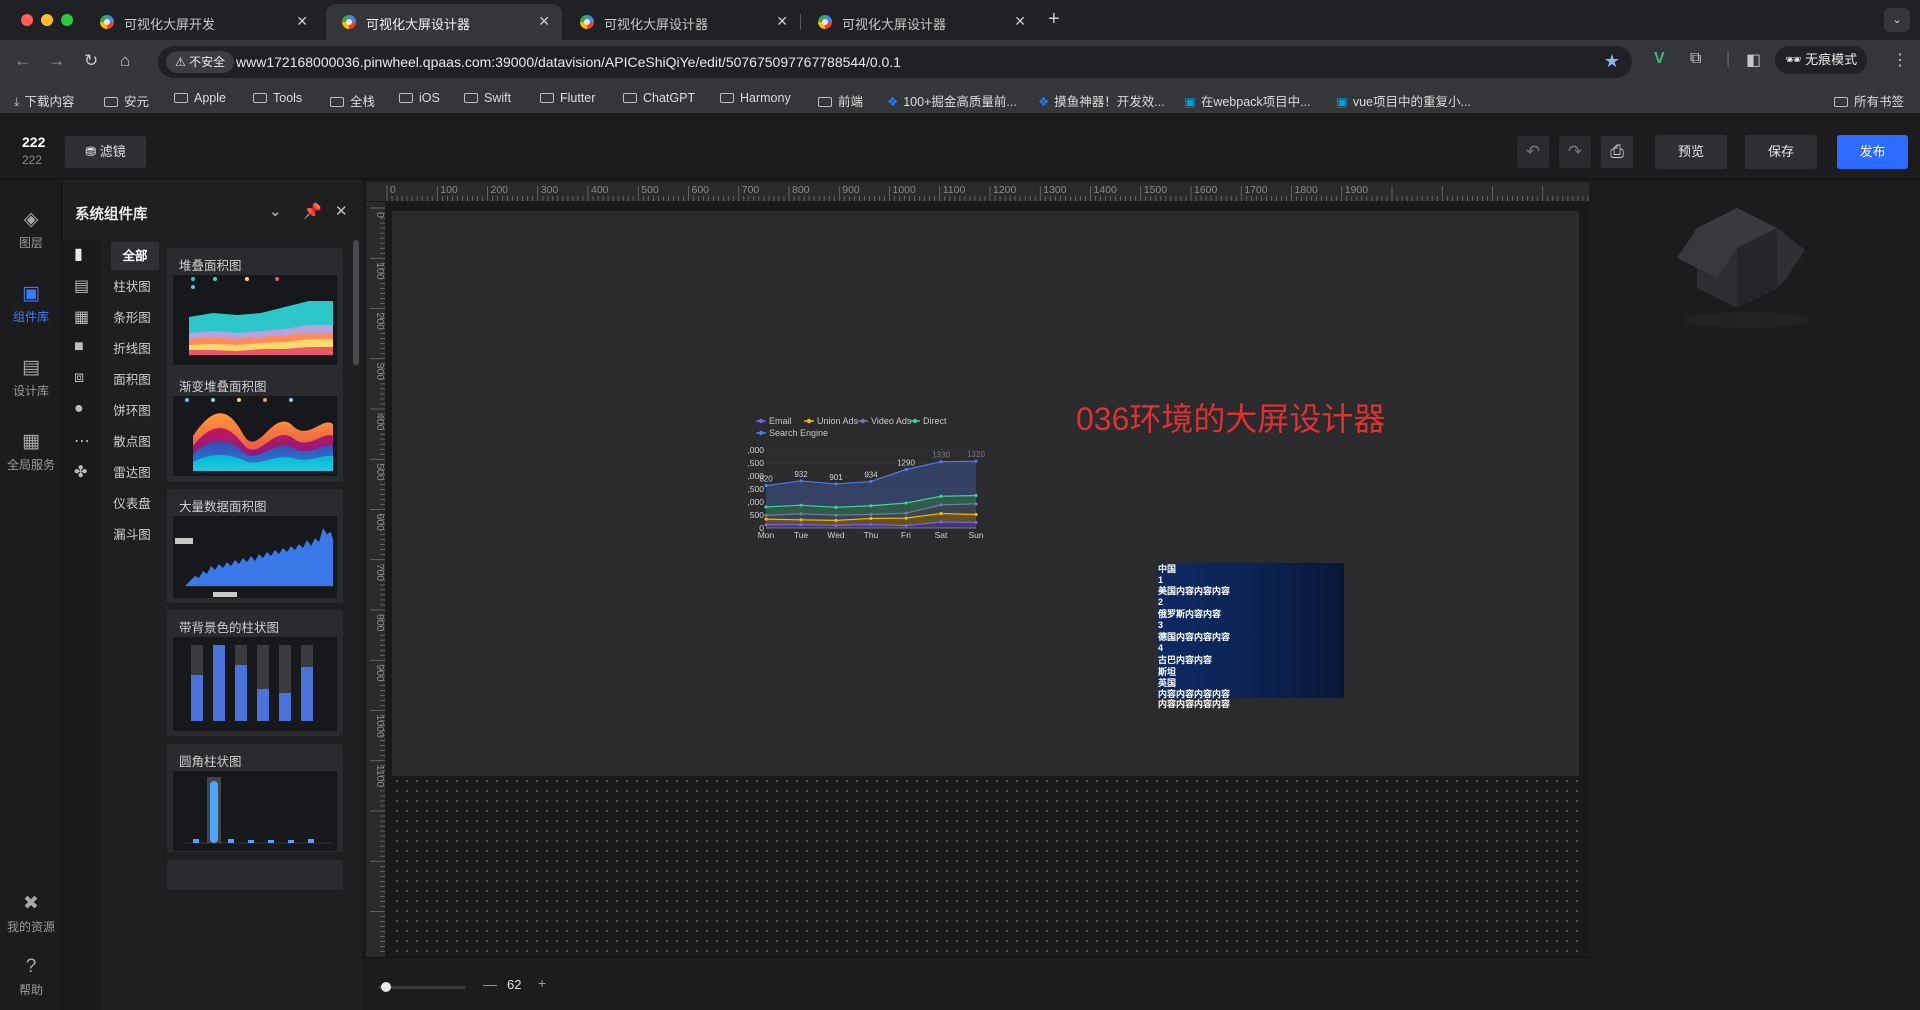 This screenshot has height=1010, width=1920. I want to click on pin-icon: 📌, so click(312, 211).